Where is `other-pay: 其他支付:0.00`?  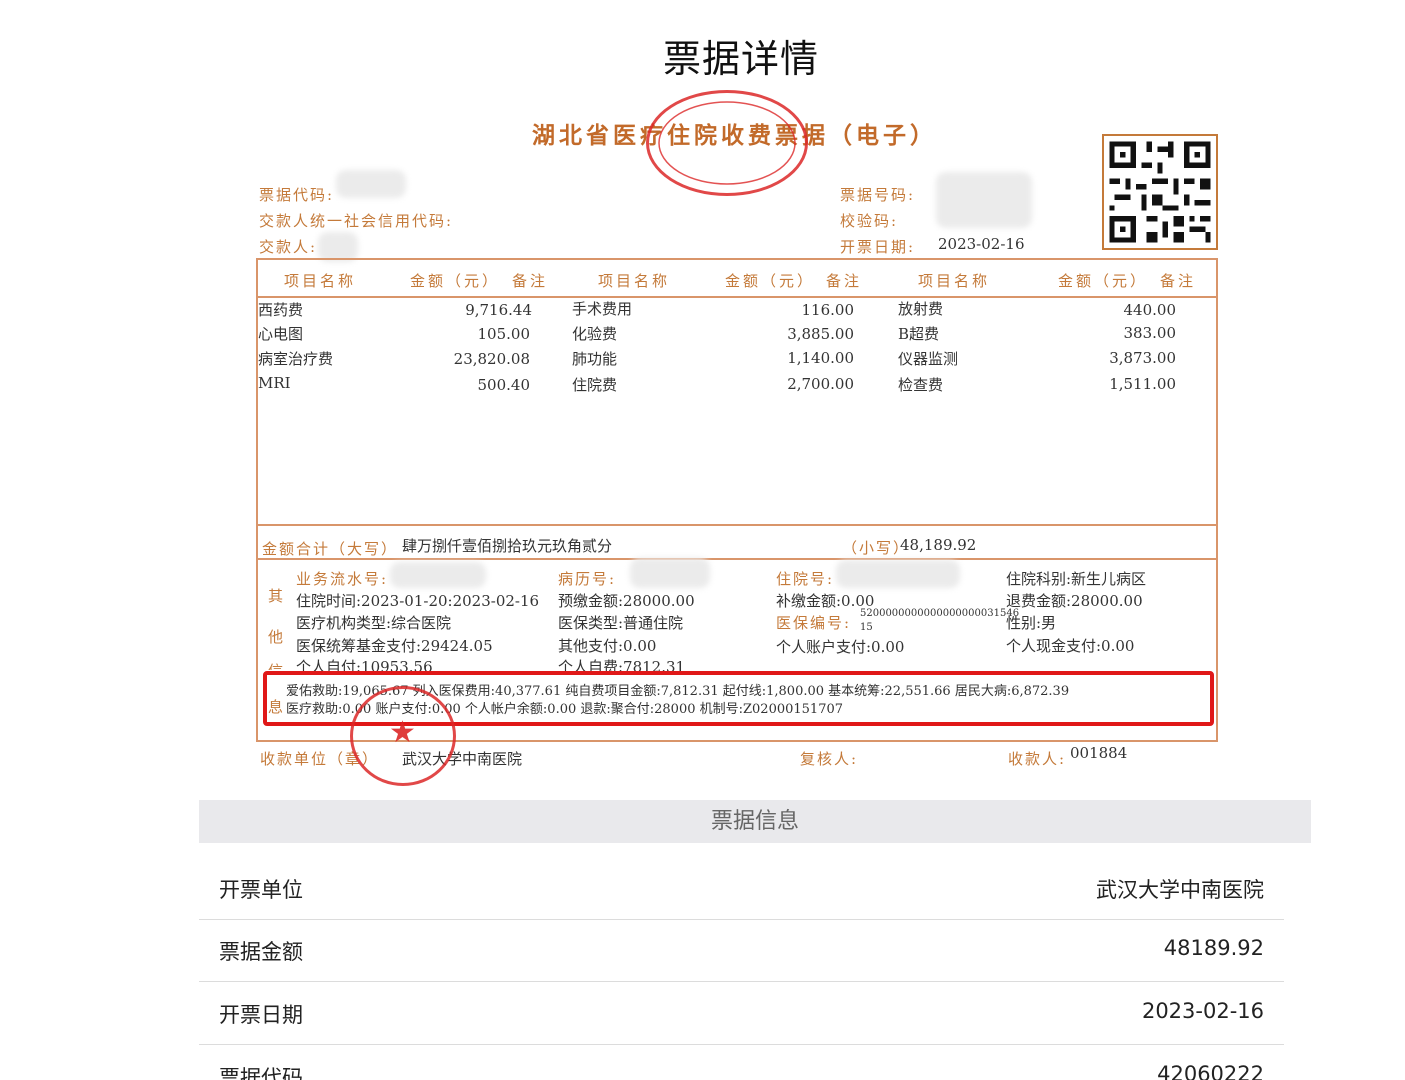 other-pay: 其他支付:0.00 is located at coordinates (607, 646).